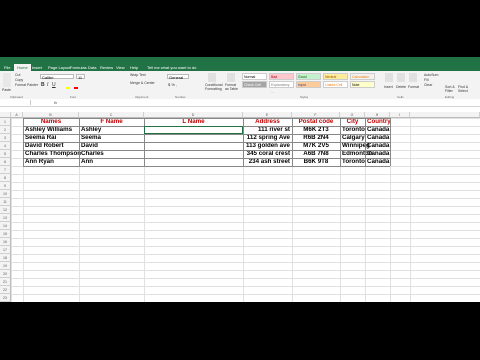  What do you see at coordinates (352, 138) in the screenshot?
I see `table-cell: Calgary` at bounding box center [352, 138].